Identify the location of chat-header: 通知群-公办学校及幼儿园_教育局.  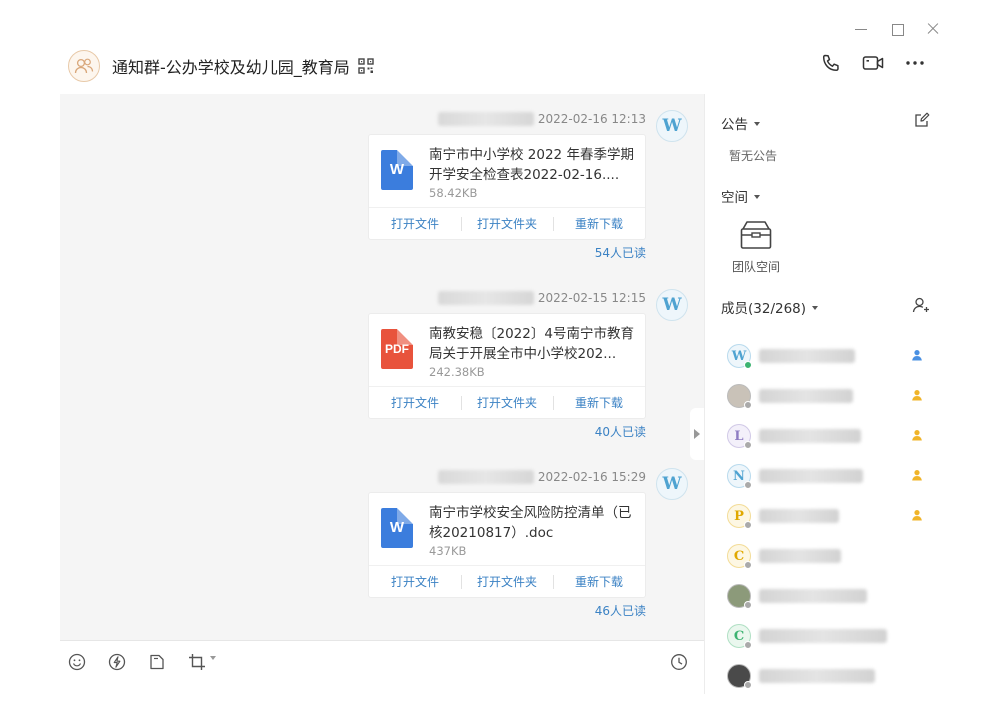
(498, 66).